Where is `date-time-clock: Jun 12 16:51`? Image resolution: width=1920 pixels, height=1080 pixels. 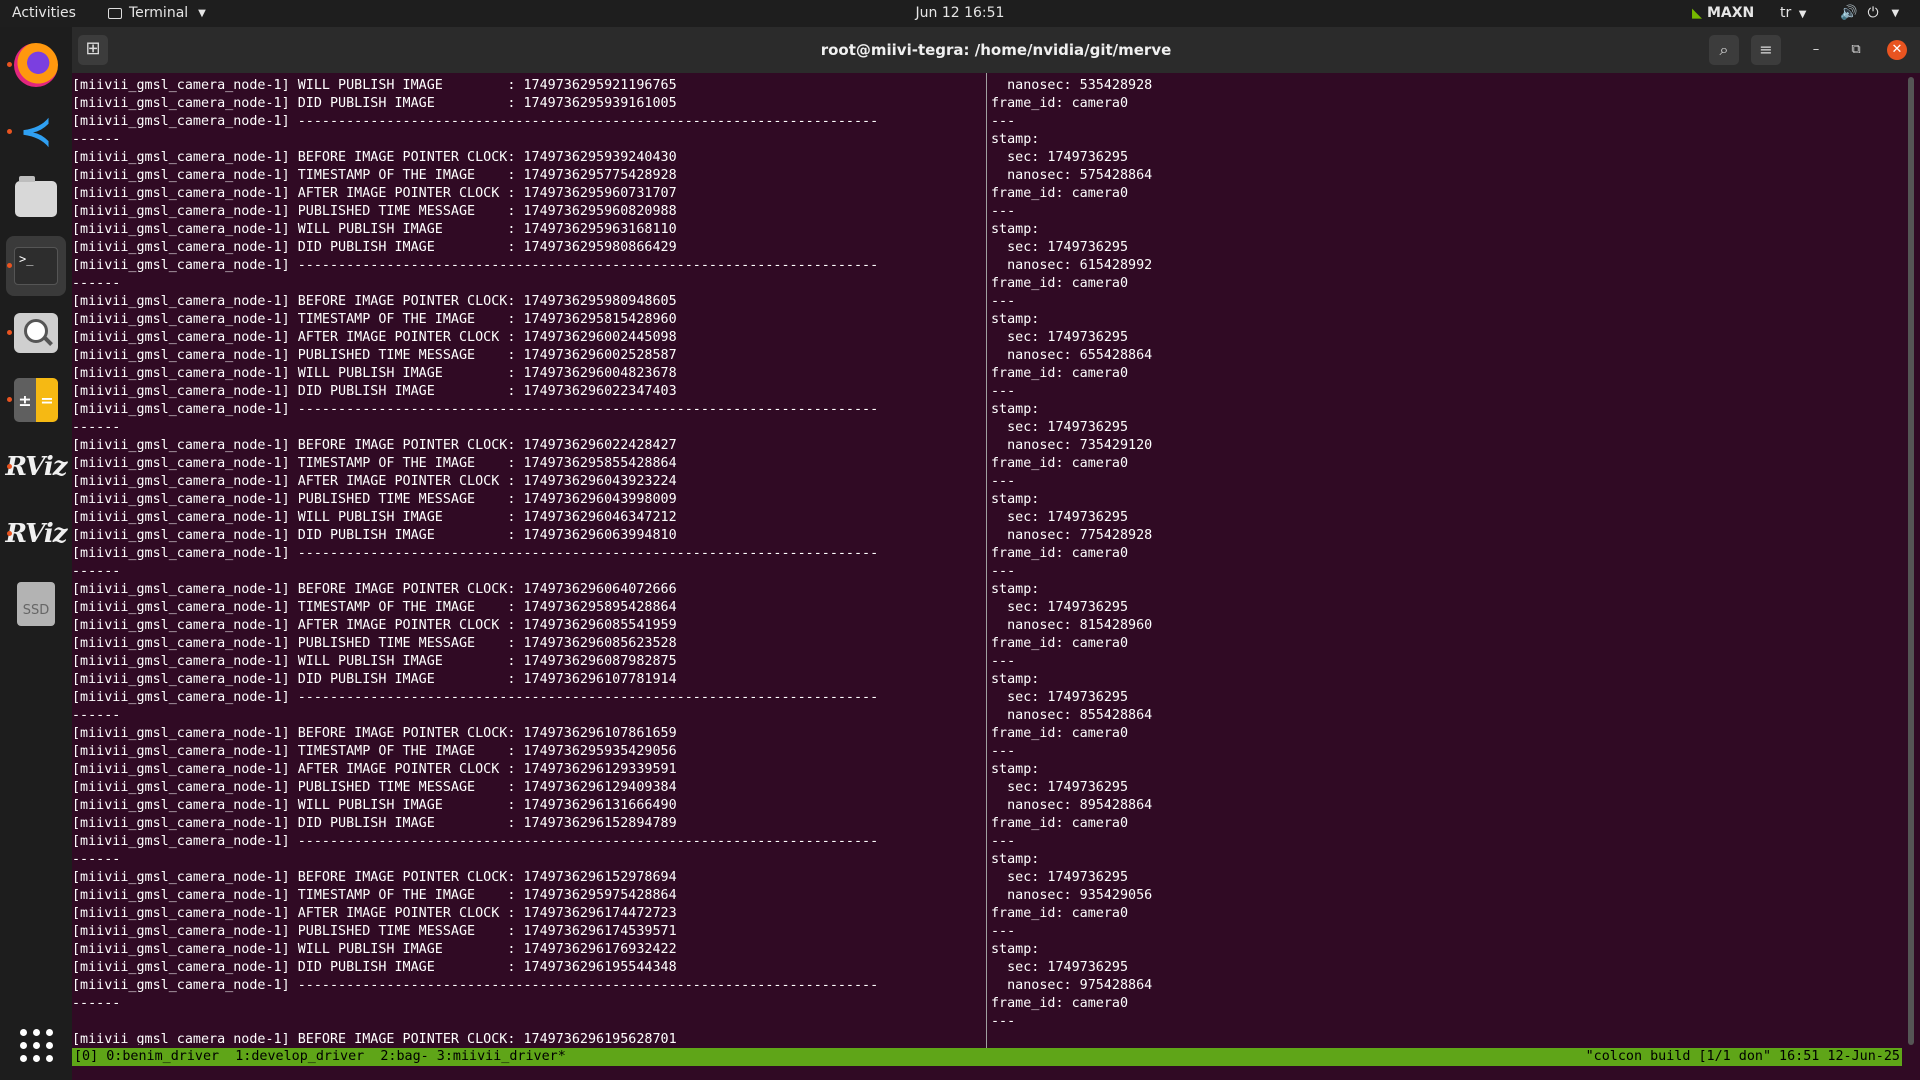
date-time-clock: Jun 12 16:51 is located at coordinates (960, 13).